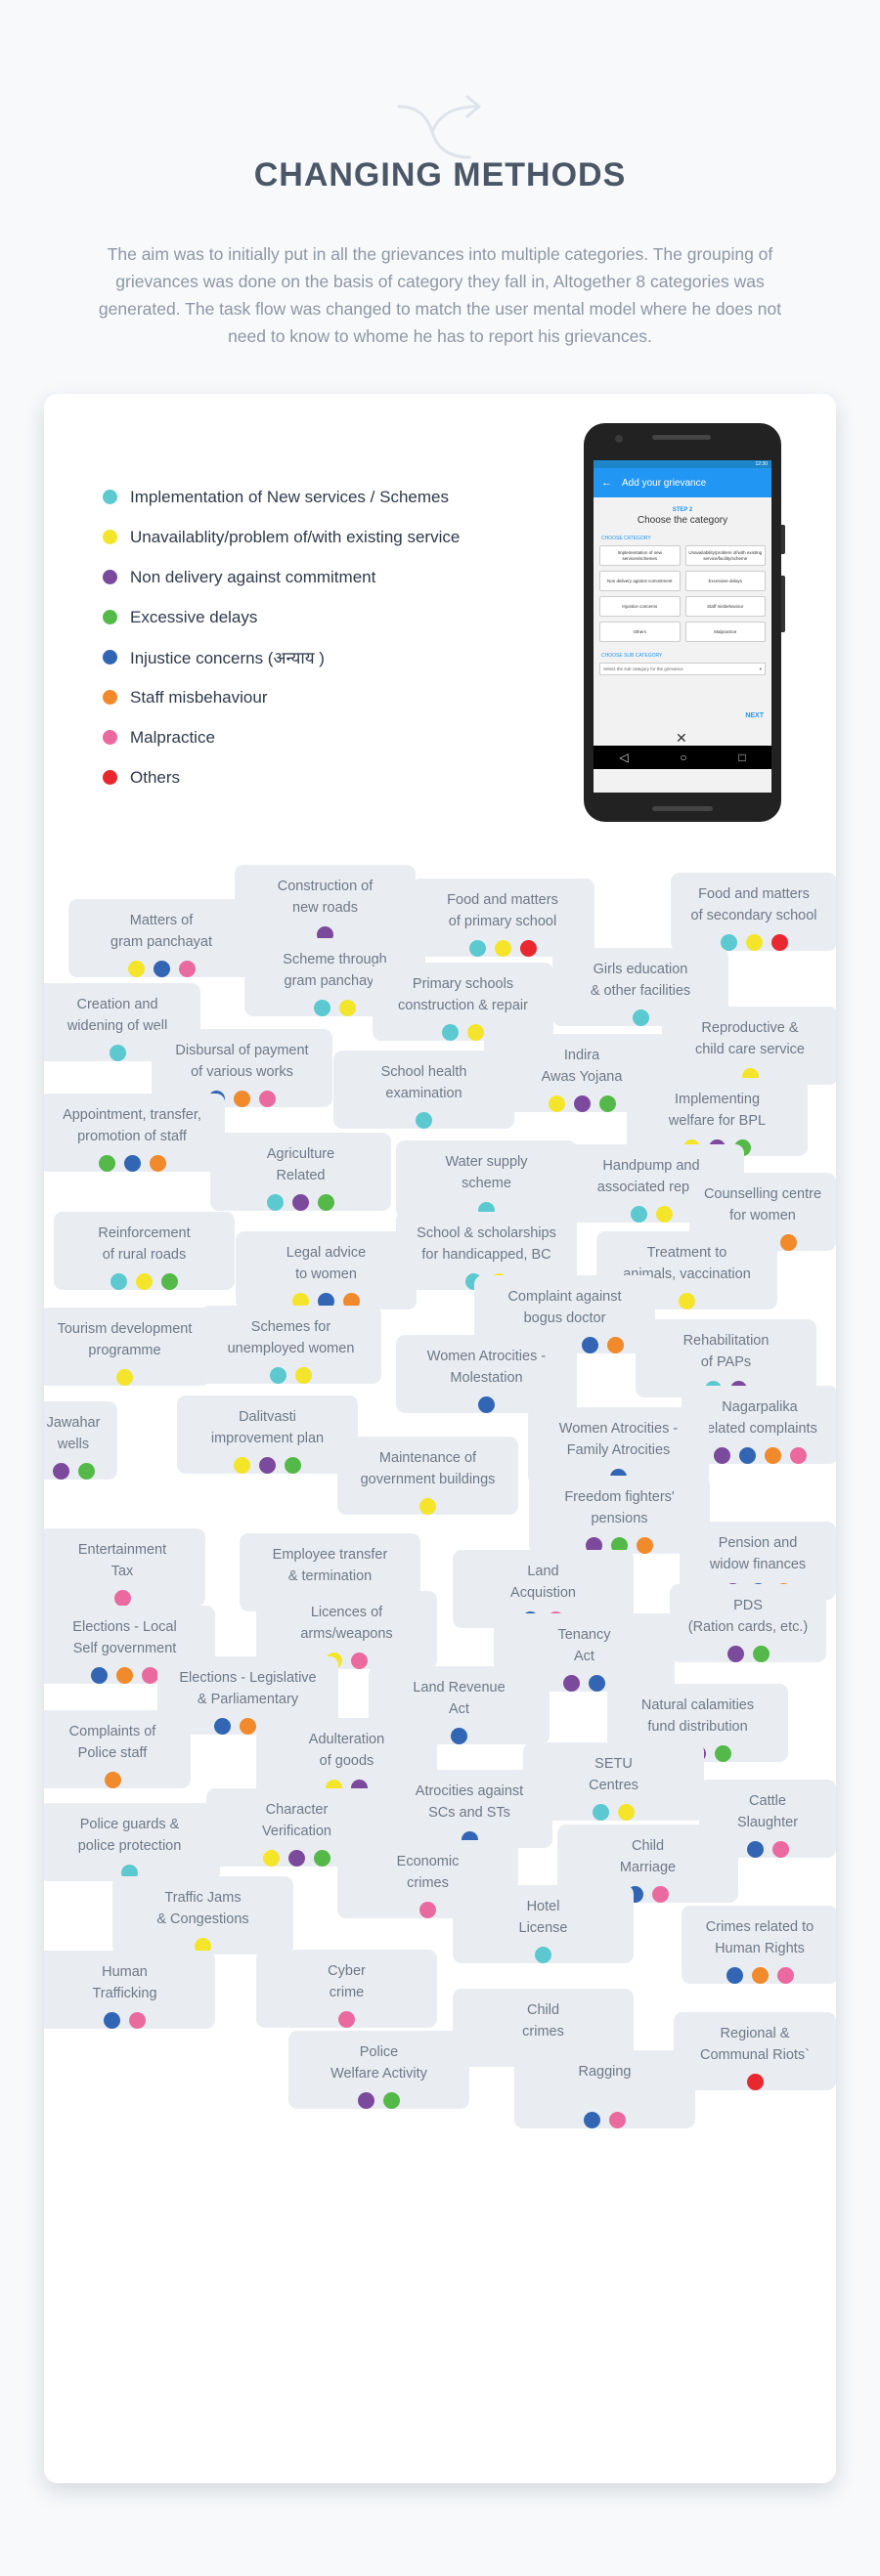 The height and width of the screenshot is (2576, 880). What do you see at coordinates (427, 1476) in the screenshot?
I see `issue-chip: Maintenance of government buildings` at bounding box center [427, 1476].